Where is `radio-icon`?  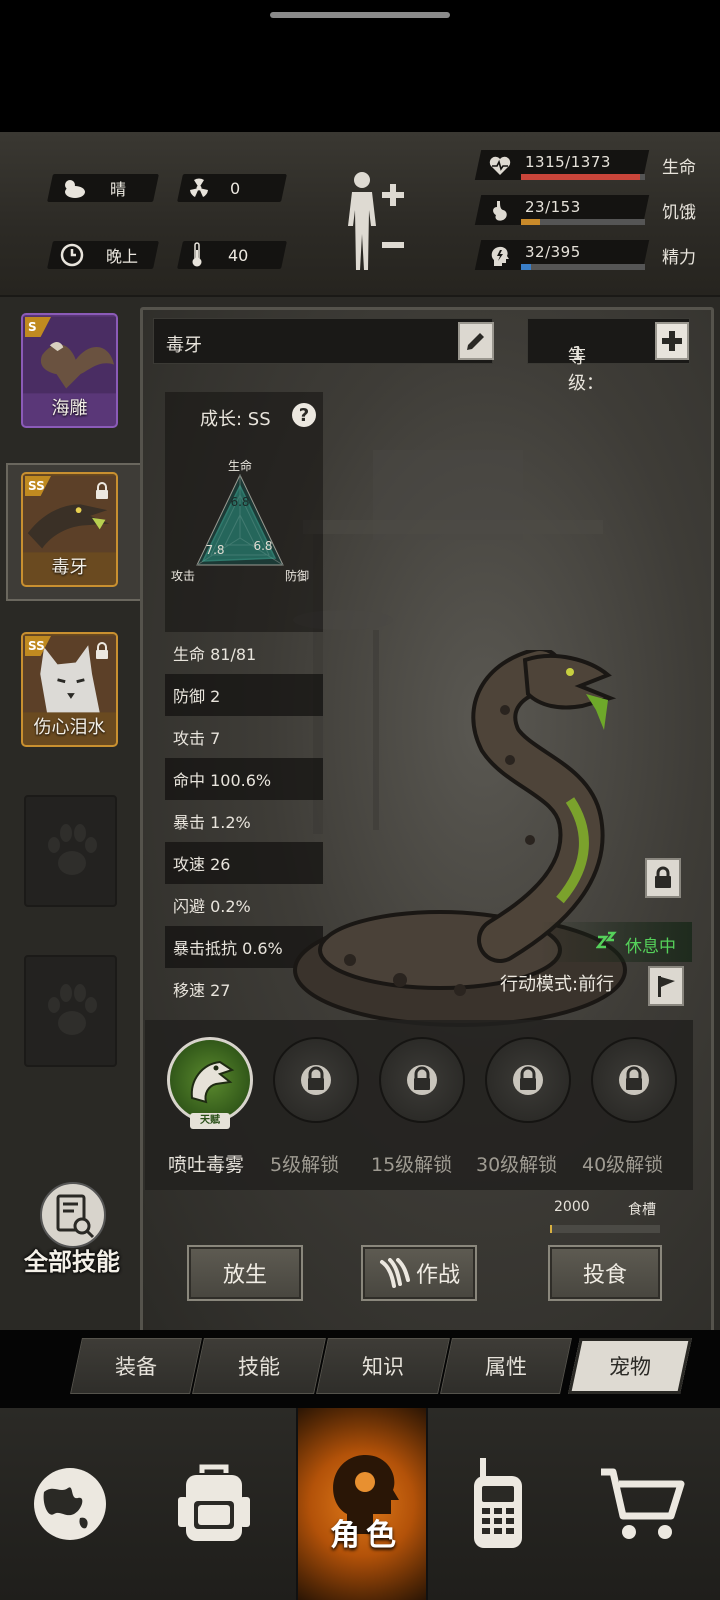
radio-icon is located at coordinates (498, 1503).